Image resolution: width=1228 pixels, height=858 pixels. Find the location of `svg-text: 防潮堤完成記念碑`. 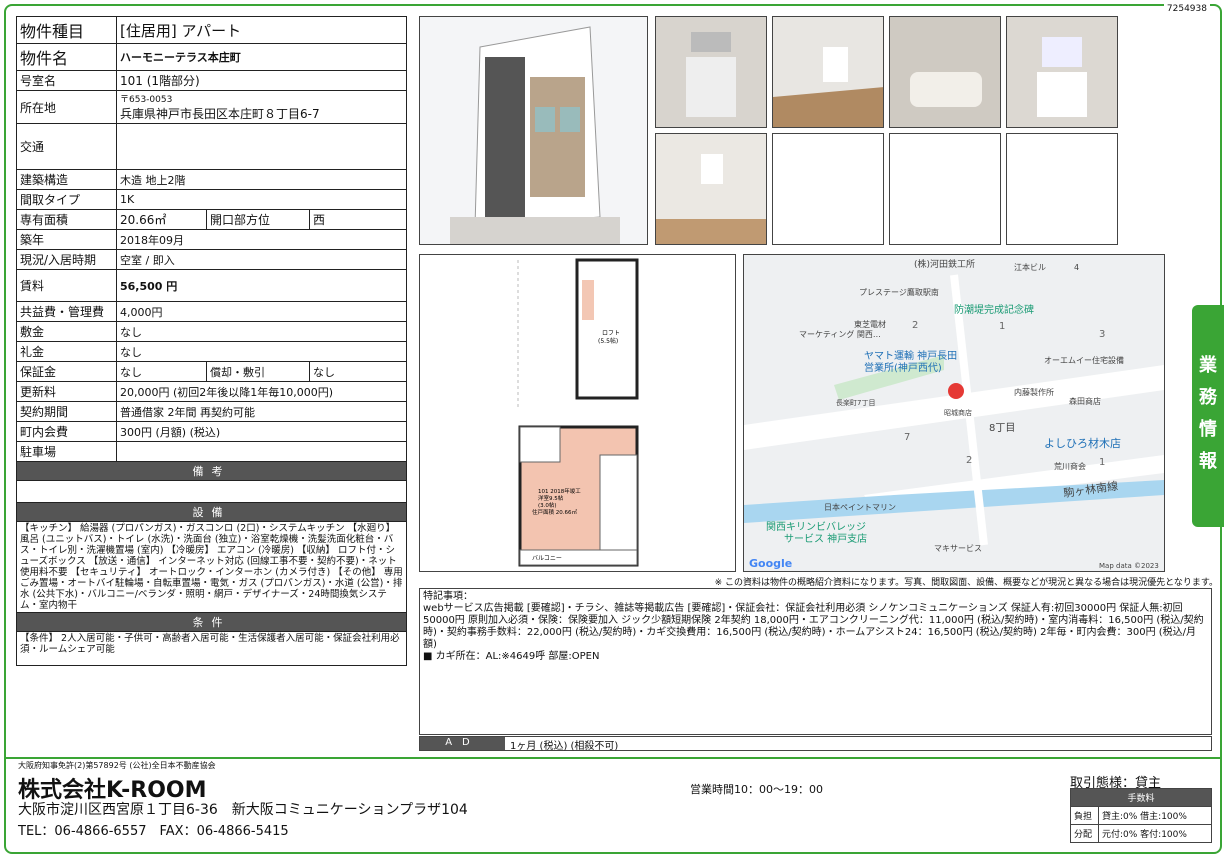

svg-text: 防潮堤完成記念碑 is located at coordinates (994, 309).